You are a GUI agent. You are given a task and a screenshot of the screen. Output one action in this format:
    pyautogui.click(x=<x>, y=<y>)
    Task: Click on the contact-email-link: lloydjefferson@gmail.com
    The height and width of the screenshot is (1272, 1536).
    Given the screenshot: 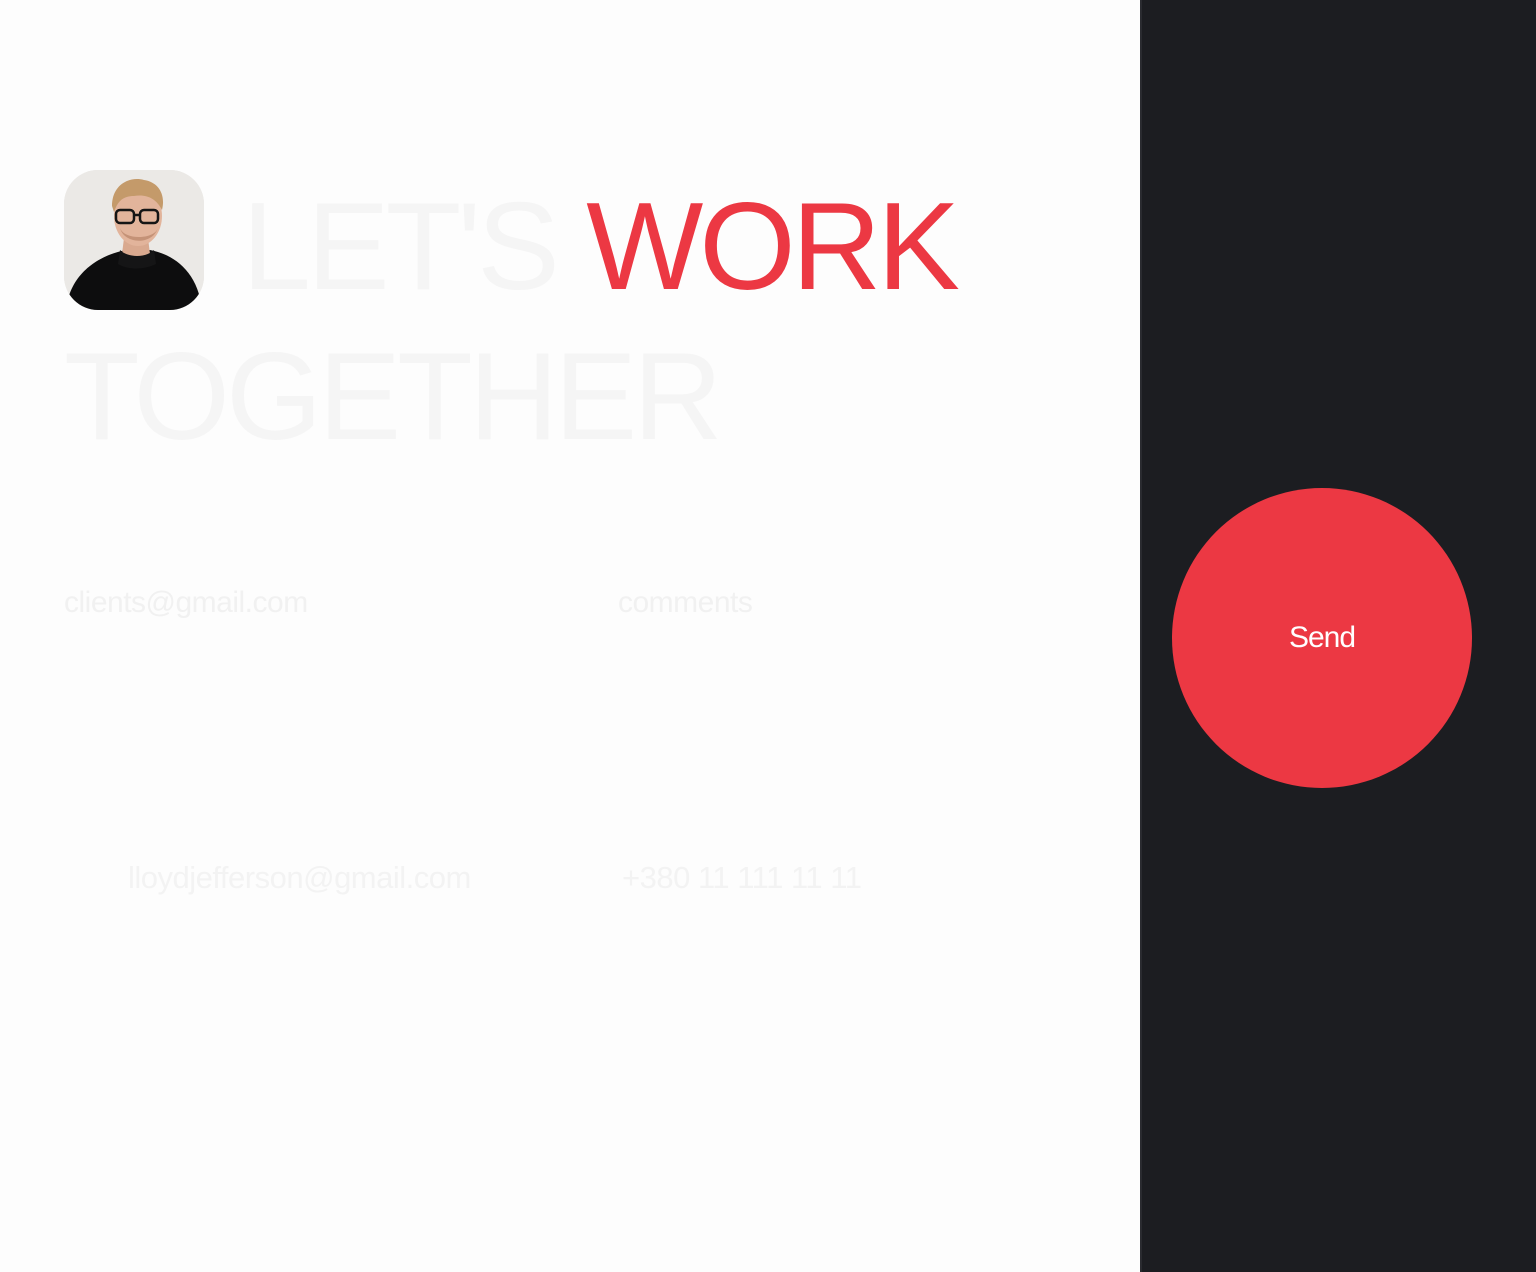 What is the action you would take?
    pyautogui.click(x=299, y=878)
    